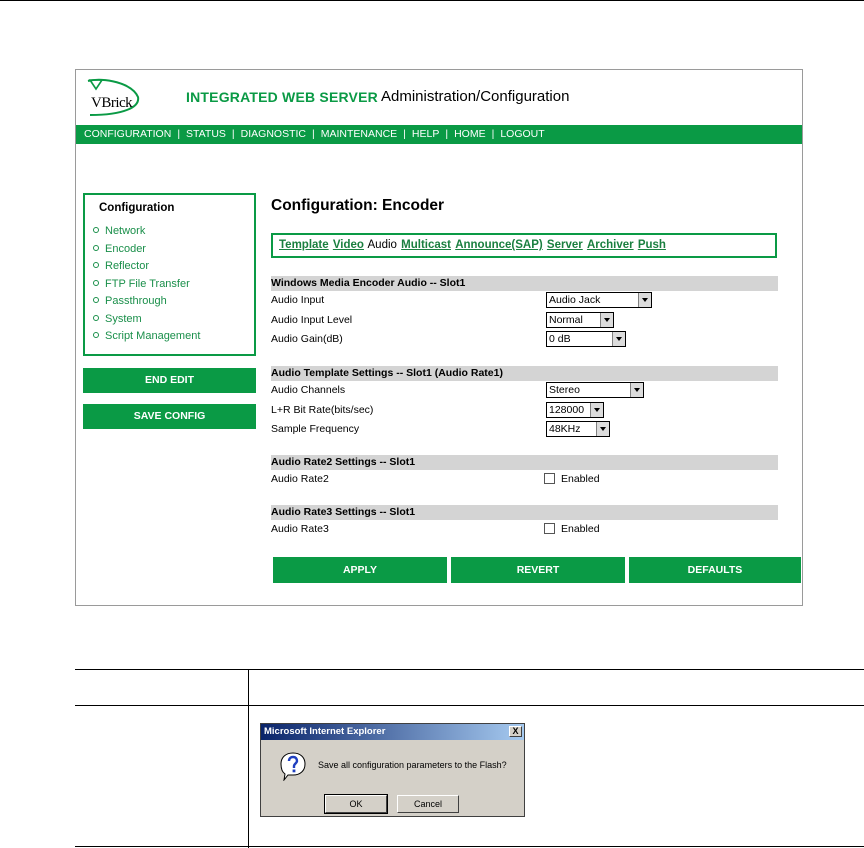 The image size is (864, 848). What do you see at coordinates (610, 245) in the screenshot?
I see `tab-archiver: Archiver` at bounding box center [610, 245].